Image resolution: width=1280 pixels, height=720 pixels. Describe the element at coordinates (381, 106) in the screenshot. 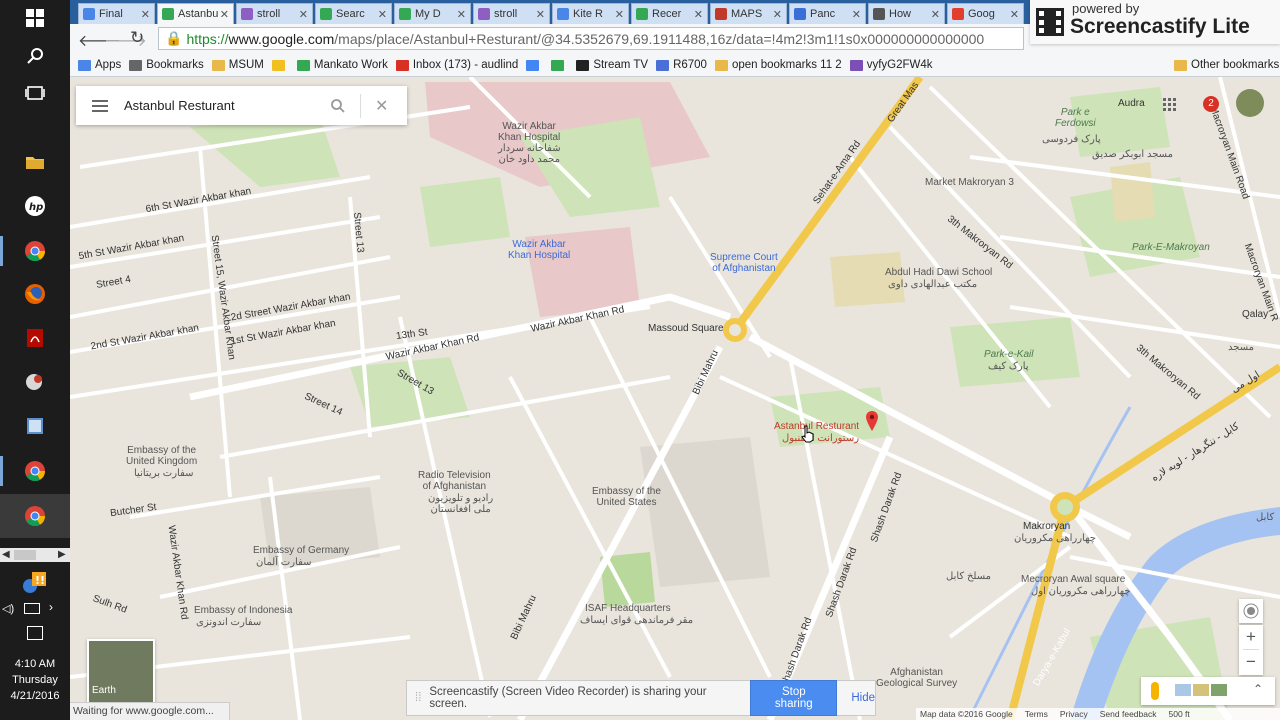

I see `close-icon: ✕` at that location.